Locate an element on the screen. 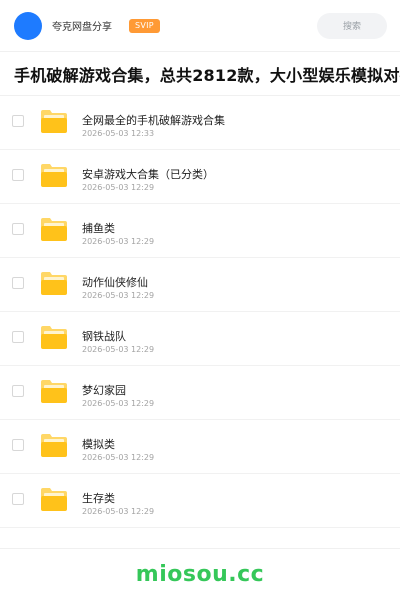  list-item: 捕鱼类 2026-05-03 12:29 is located at coordinates (200, 231).